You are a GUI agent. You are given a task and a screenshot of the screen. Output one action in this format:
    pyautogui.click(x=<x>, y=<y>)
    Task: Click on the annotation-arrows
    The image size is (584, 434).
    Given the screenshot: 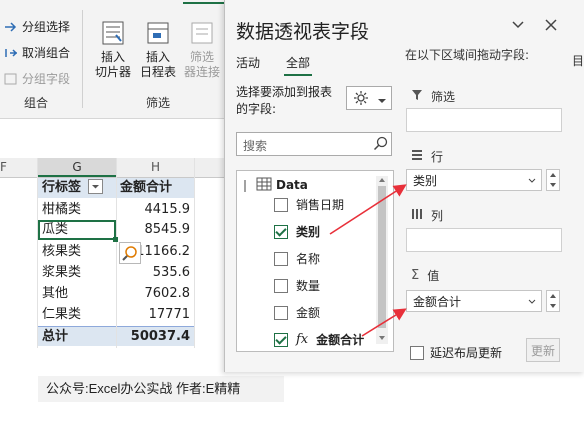 What is the action you would take?
    pyautogui.click(x=368, y=260)
    